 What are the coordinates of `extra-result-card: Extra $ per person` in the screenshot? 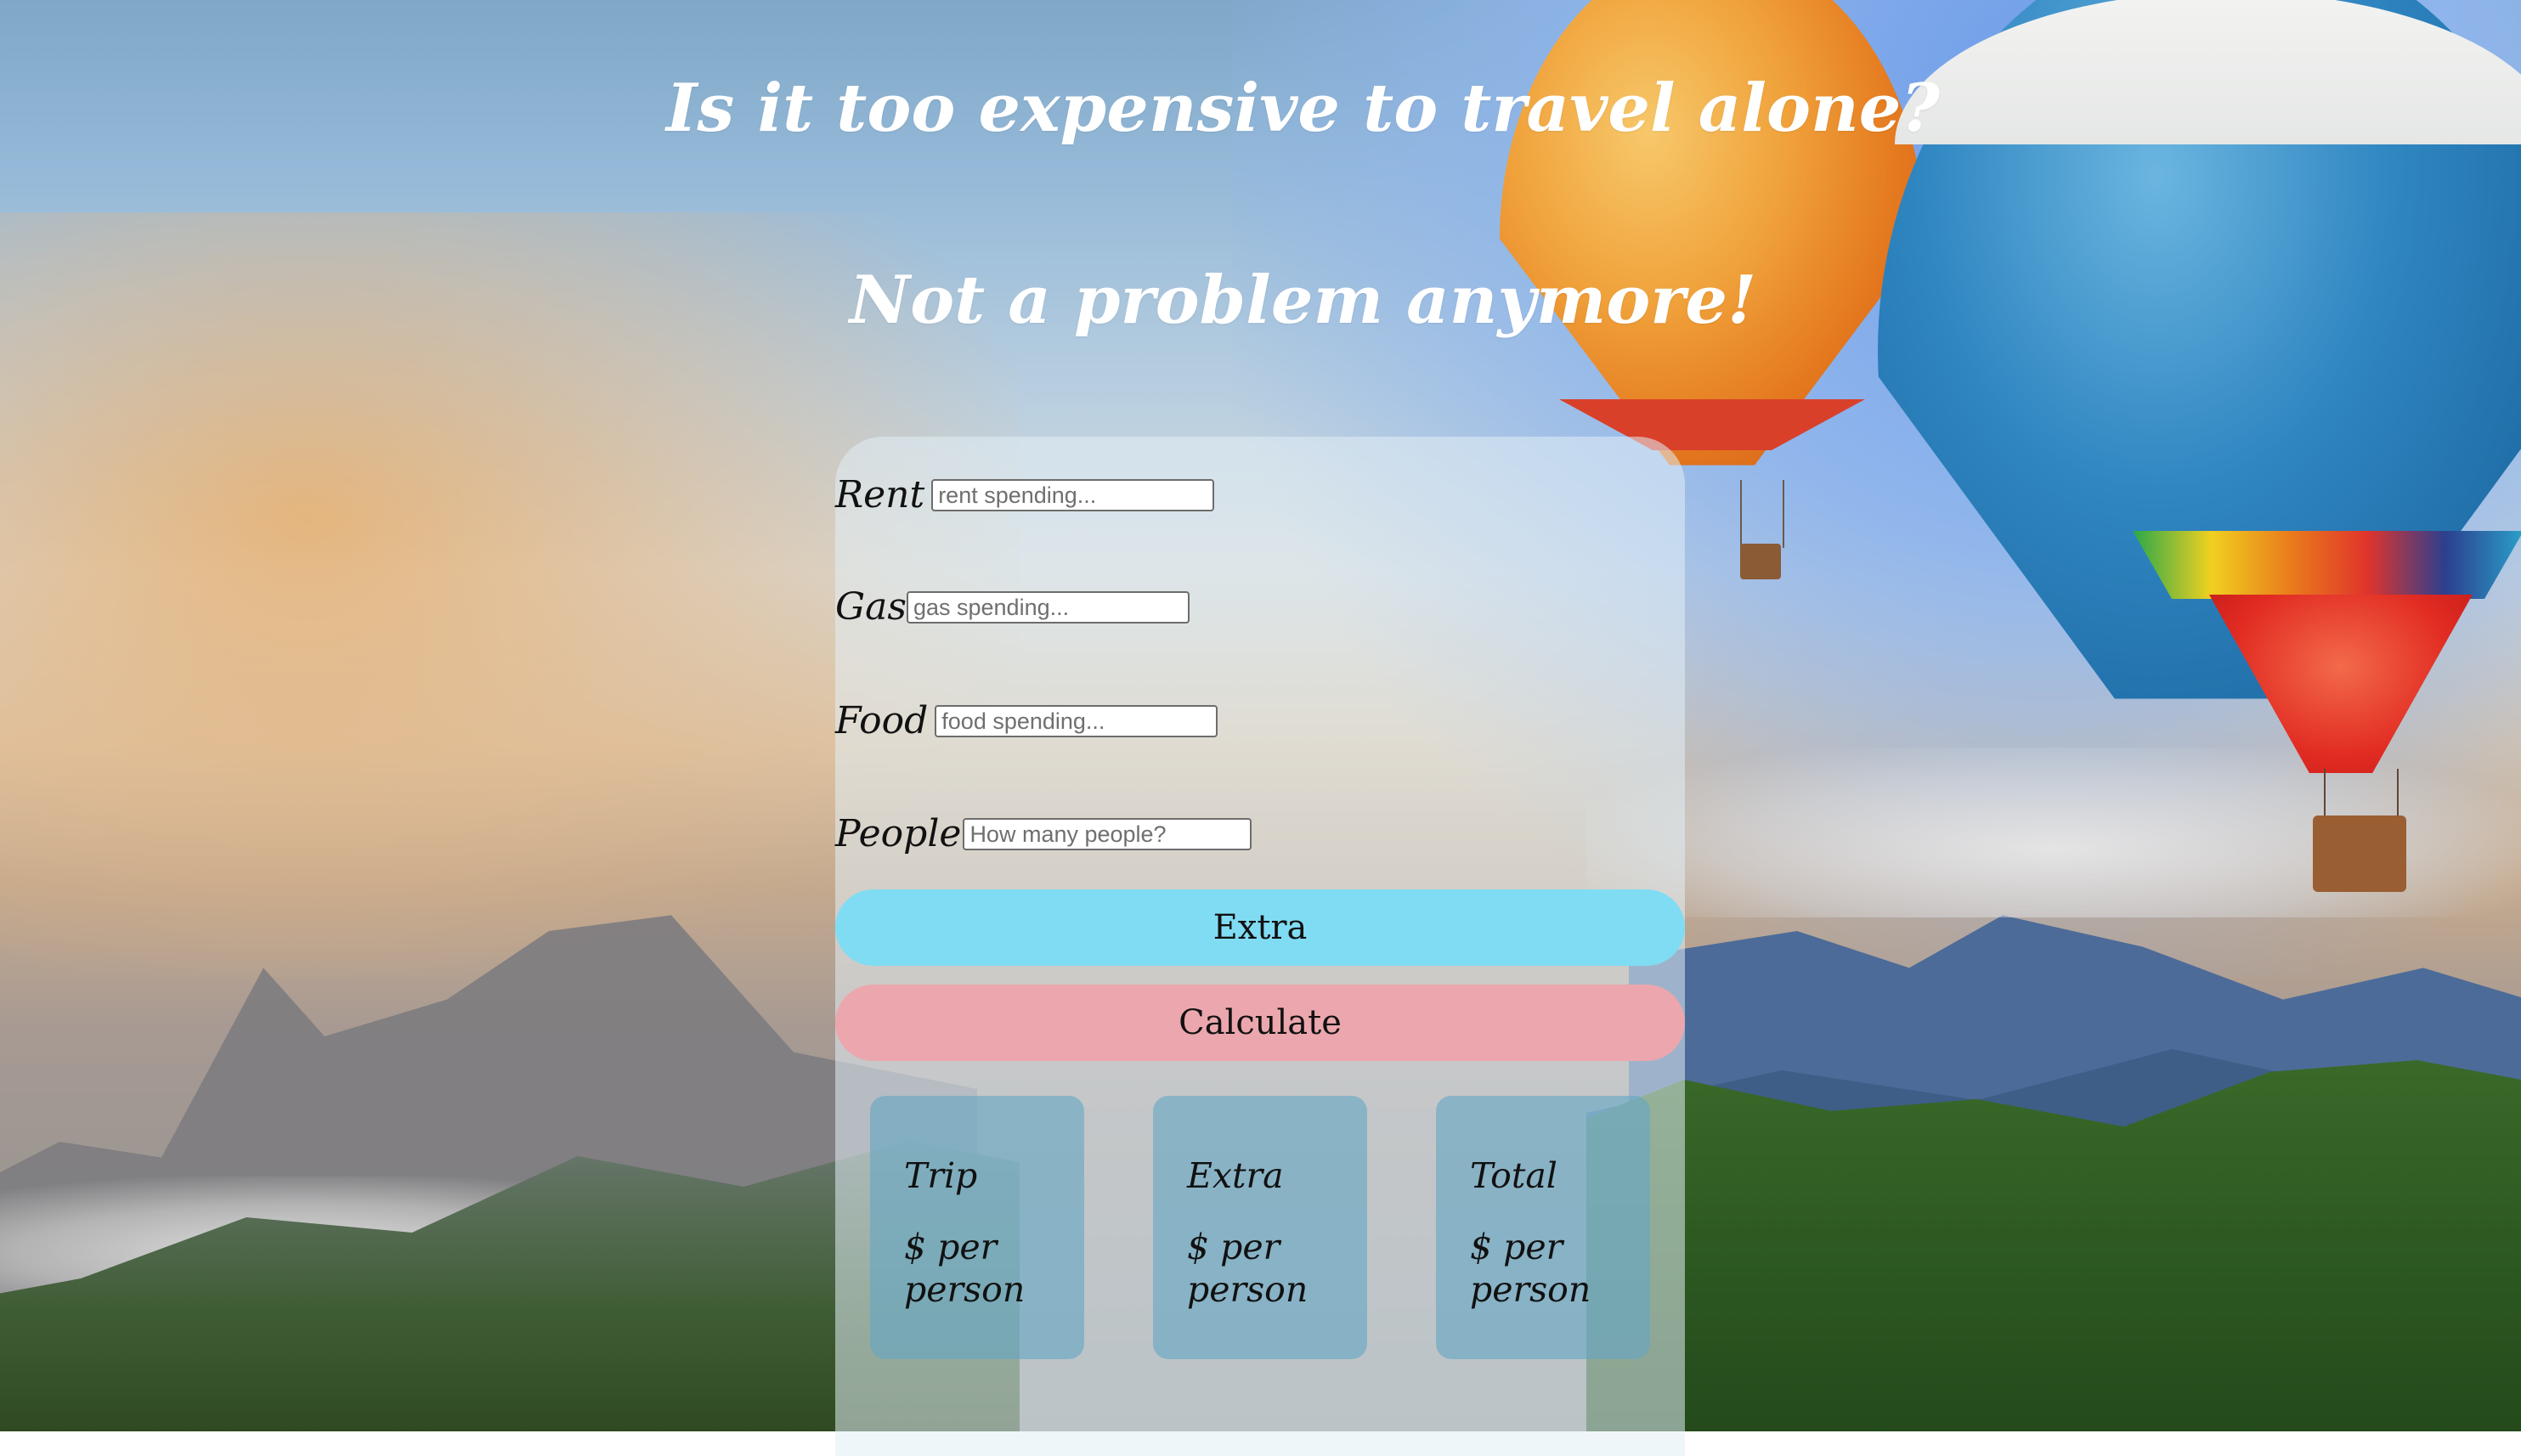 It's located at (1260, 1228).